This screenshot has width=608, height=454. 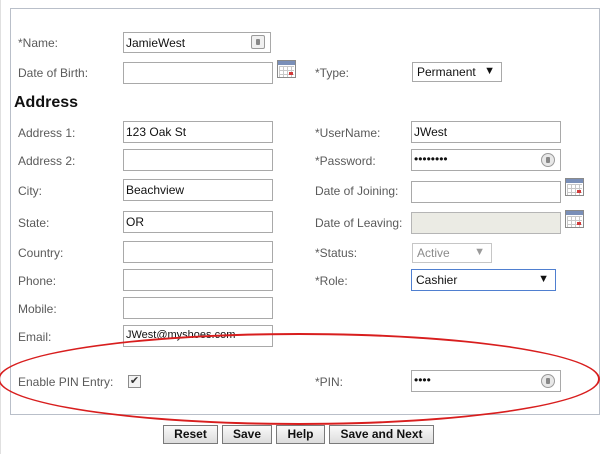 What do you see at coordinates (181, 335) in the screenshot?
I see `email-value: JWest@myshoes.com` at bounding box center [181, 335].